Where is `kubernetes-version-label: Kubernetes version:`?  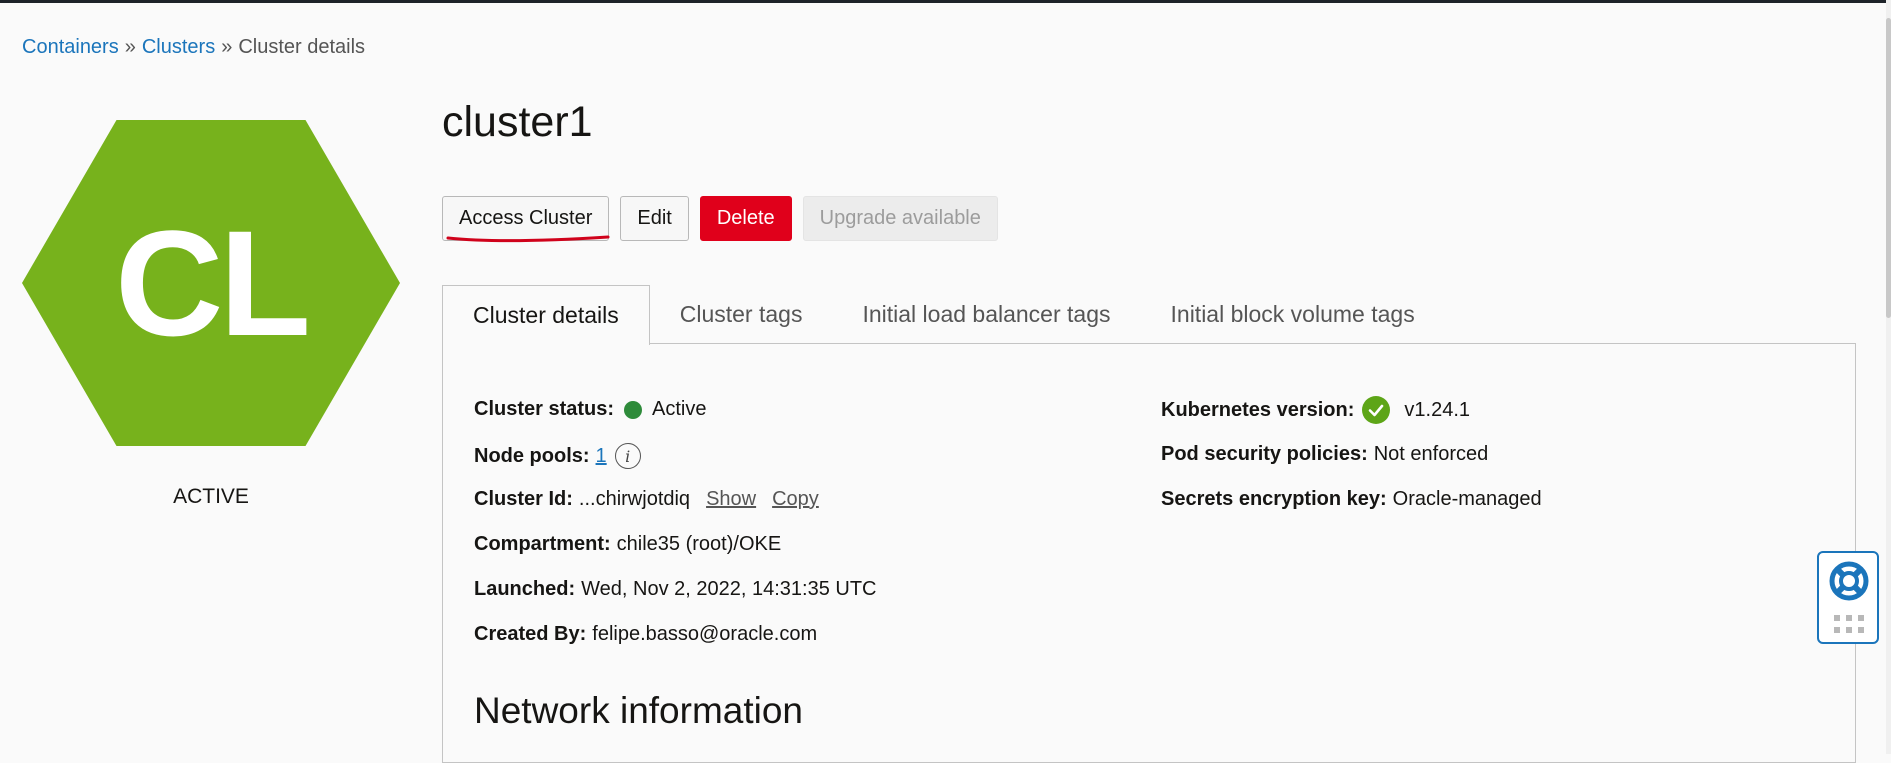
kubernetes-version-label: Kubernetes version: is located at coordinates (1258, 409).